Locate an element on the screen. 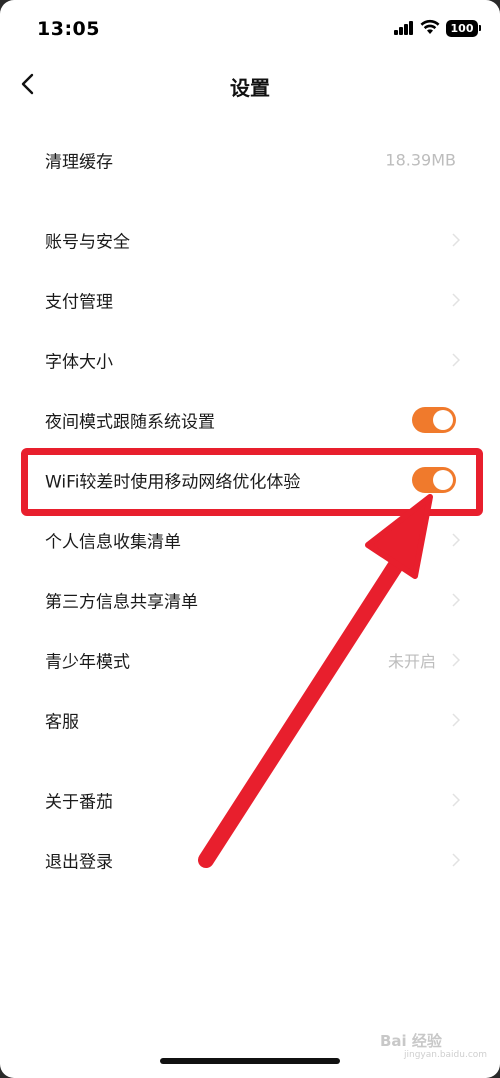  row-customer-service: 客服 is located at coordinates (250, 720).